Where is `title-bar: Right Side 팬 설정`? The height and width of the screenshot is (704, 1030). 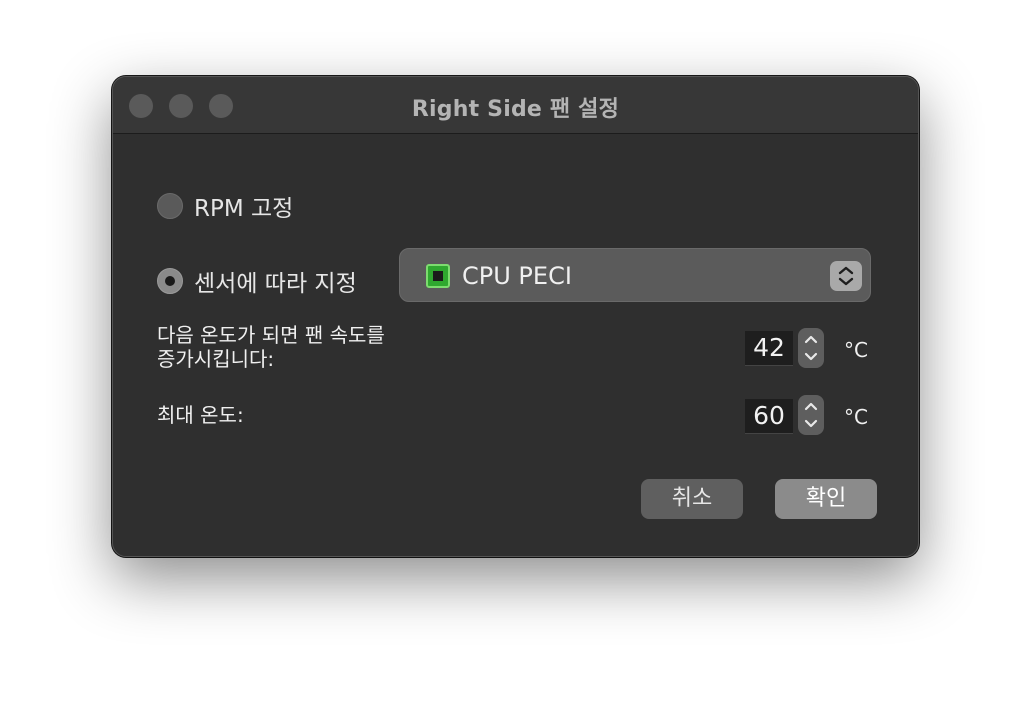 title-bar: Right Side 팬 설정 is located at coordinates (515, 105).